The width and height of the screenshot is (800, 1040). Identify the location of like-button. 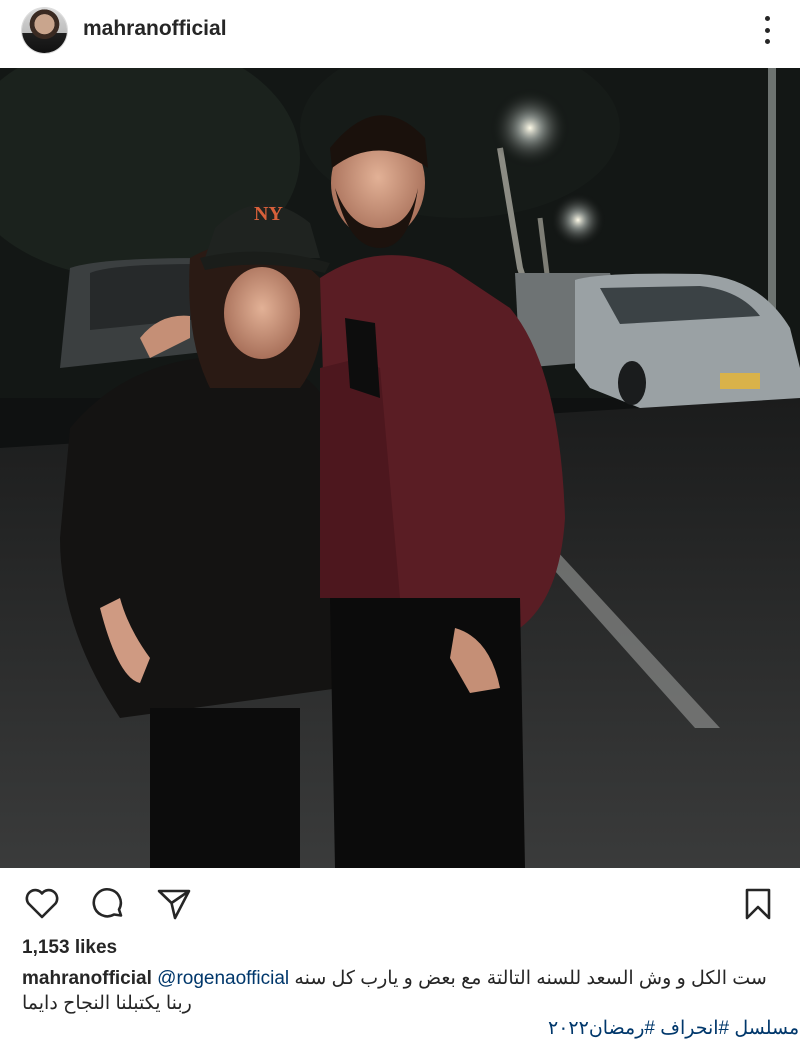
(42, 904).